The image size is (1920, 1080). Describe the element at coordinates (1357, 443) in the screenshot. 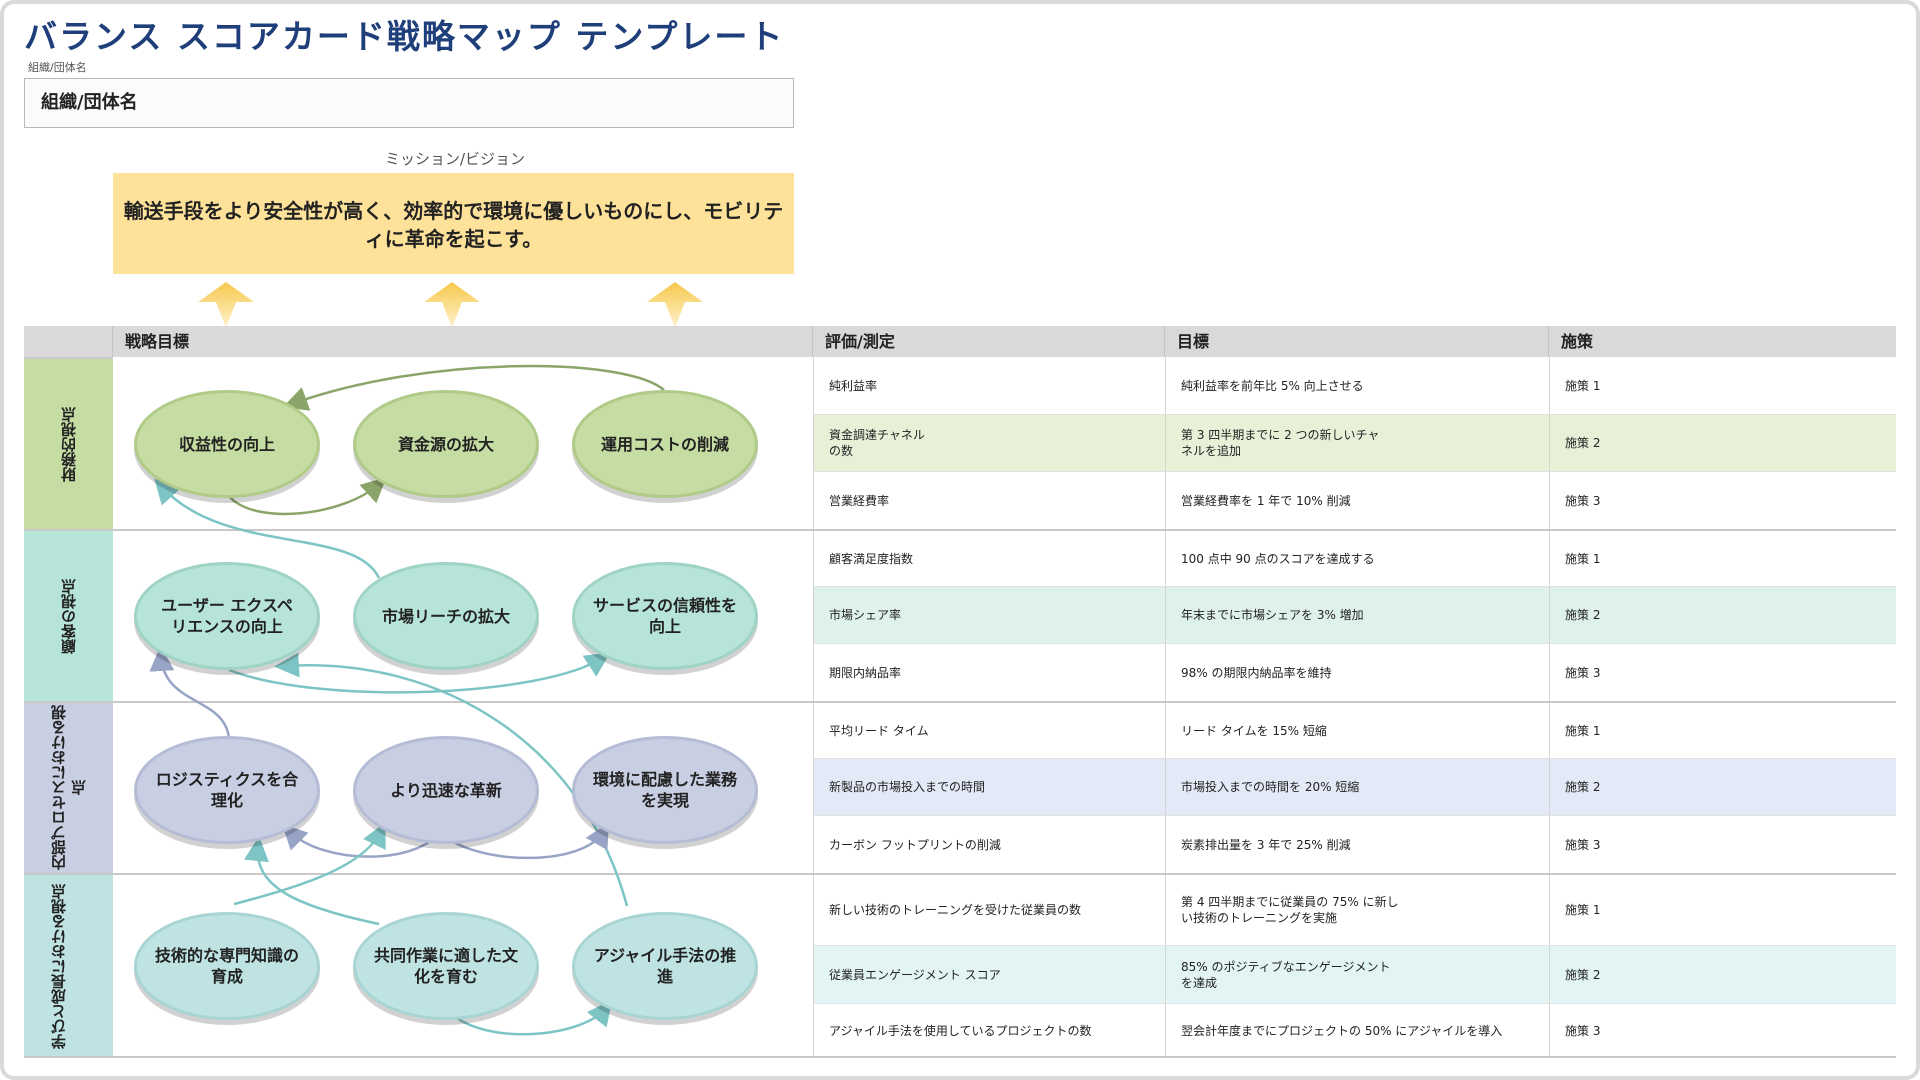

I see `target-cell: 第 3 四半期までに 2 つの新しいチャネルを追加` at that location.